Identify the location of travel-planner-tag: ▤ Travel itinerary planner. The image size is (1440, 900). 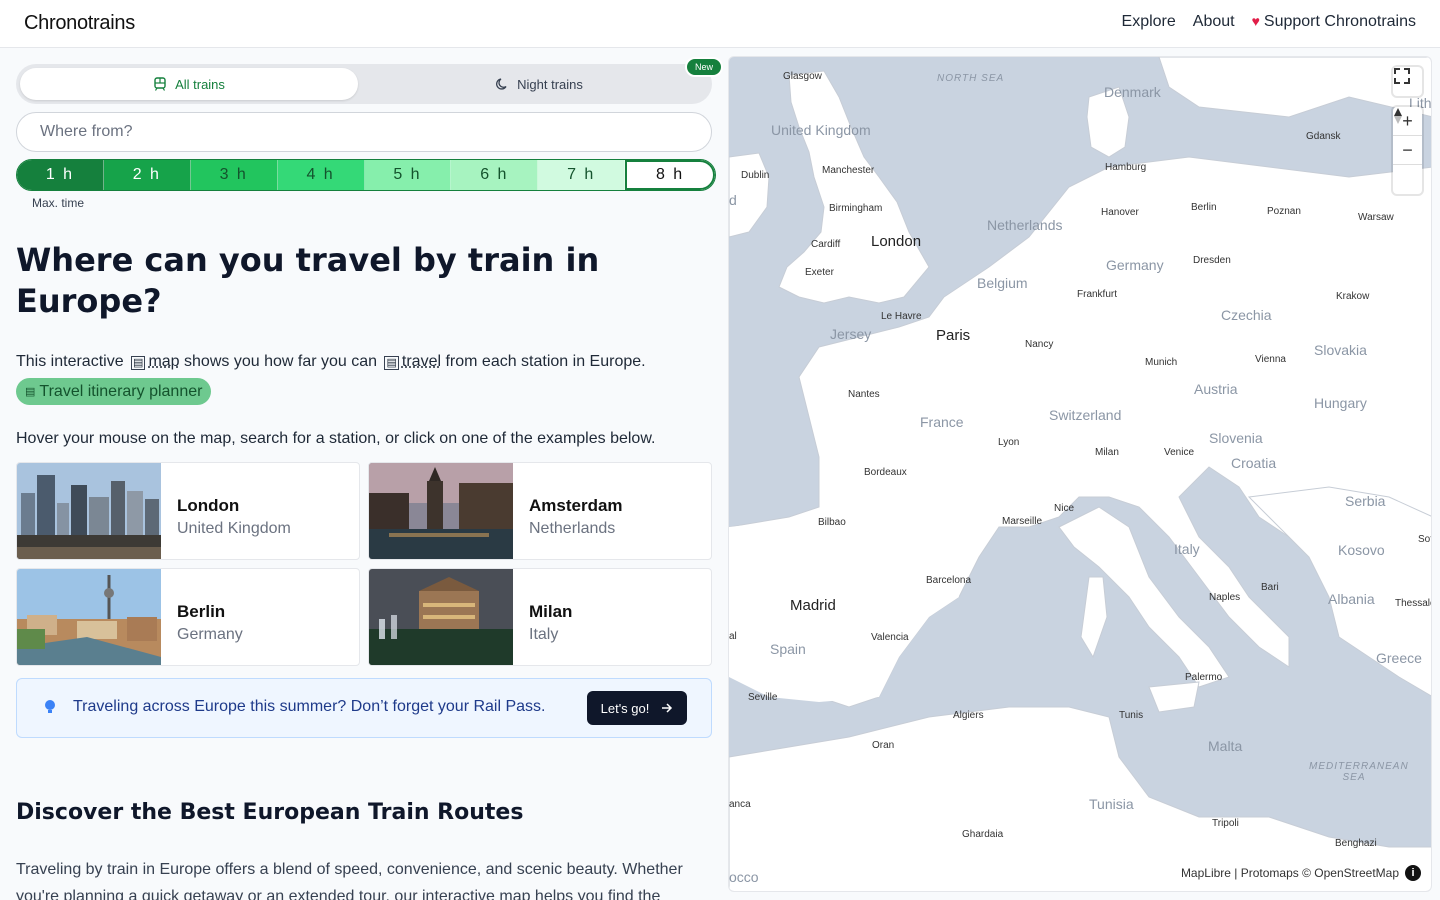
(114, 391).